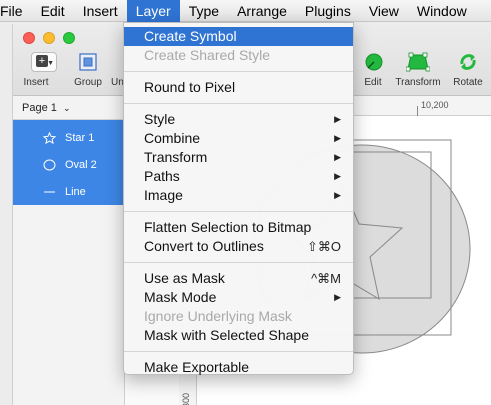 The image size is (491, 405). Describe the element at coordinates (468, 62) in the screenshot. I see `rotate-icon` at that location.